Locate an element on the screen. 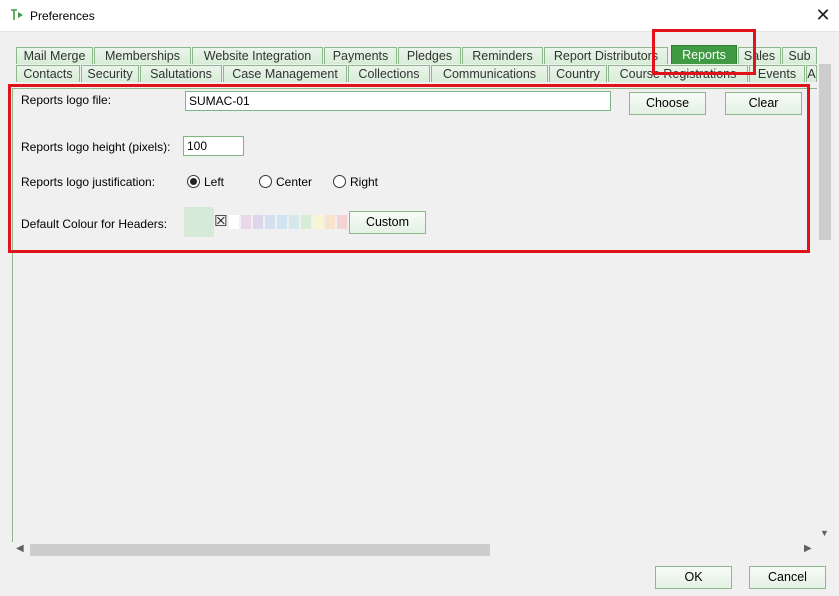 This screenshot has height=596, width=839. tab-course-registrations: Course Registrations is located at coordinates (678, 73).